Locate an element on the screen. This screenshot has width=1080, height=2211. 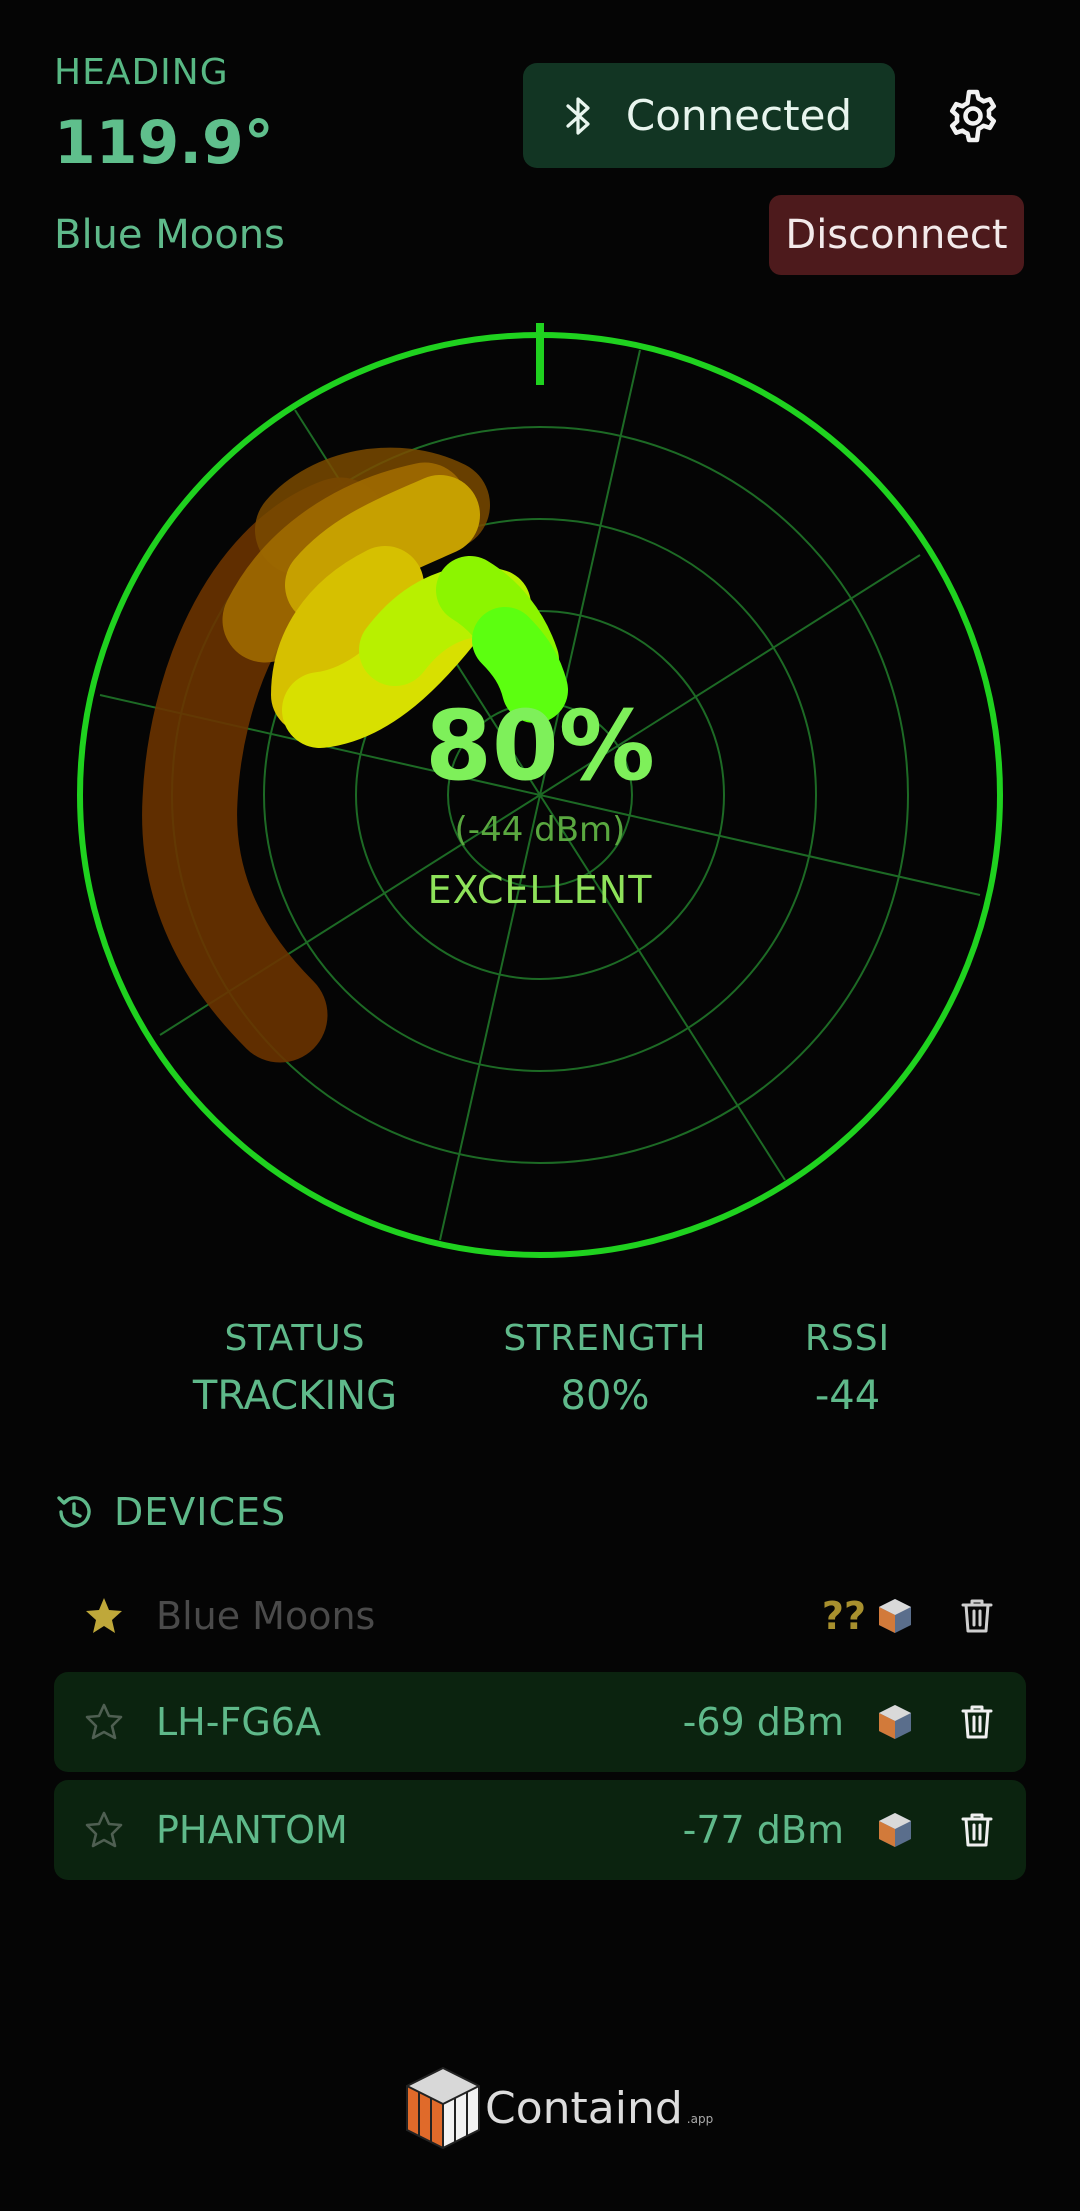
disconnect-button: Disconnect is located at coordinates (896, 235).